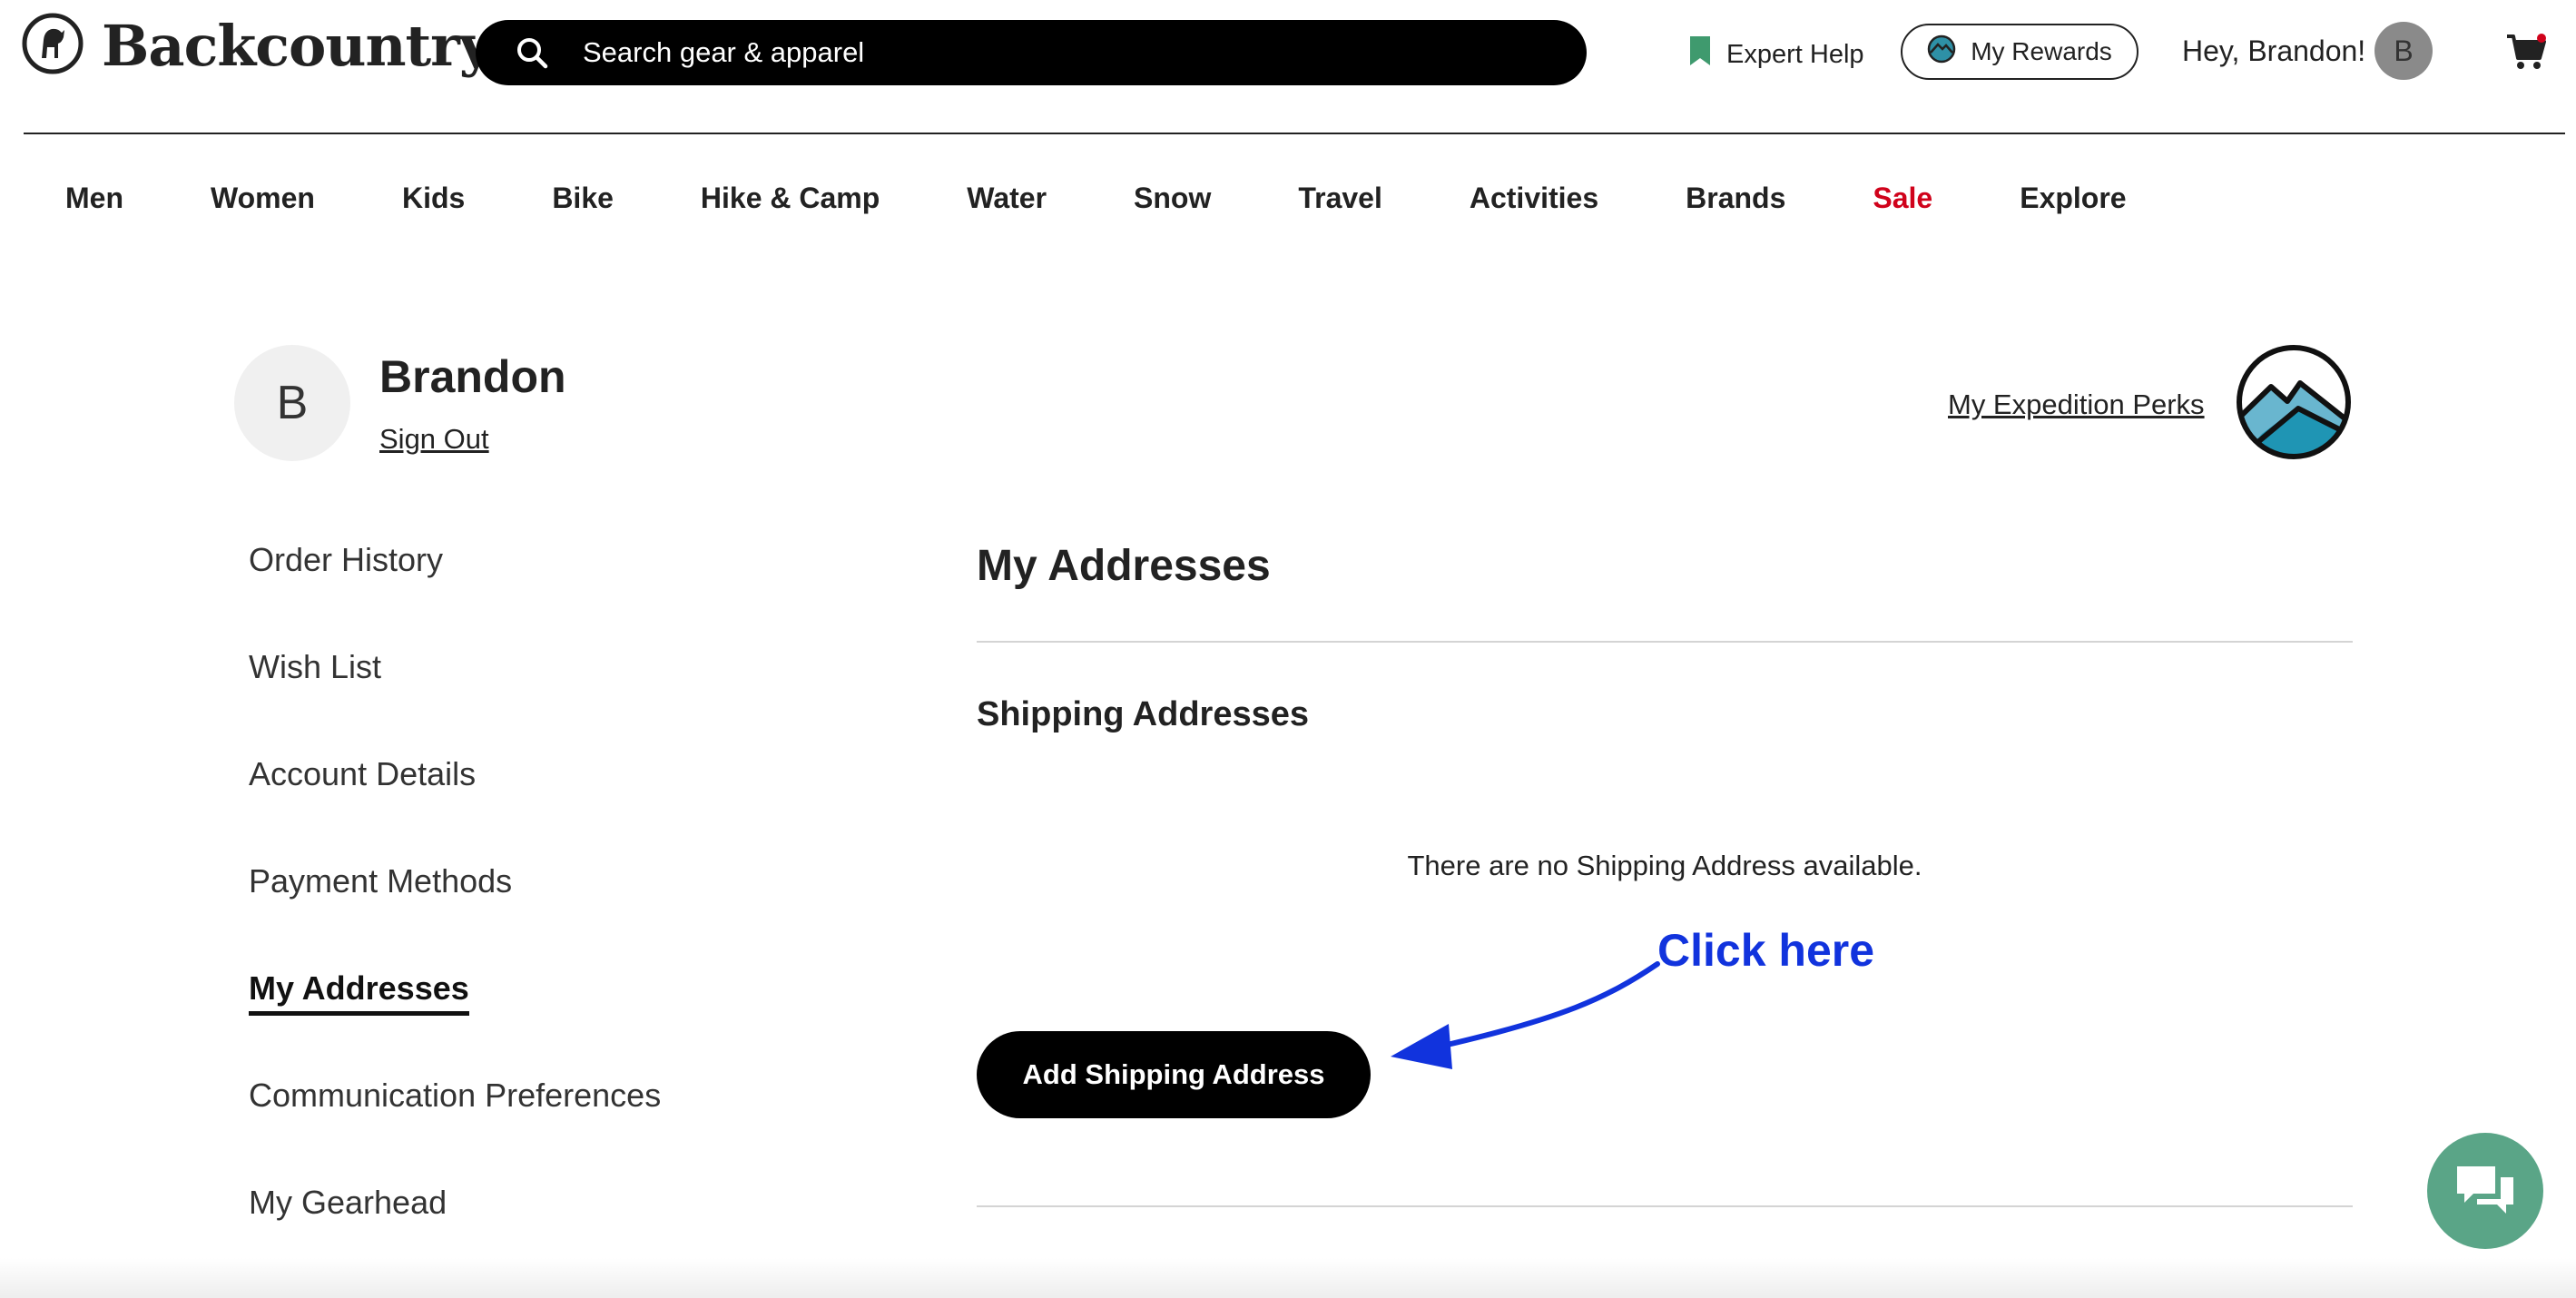 Image resolution: width=2576 pixels, height=1298 pixels. I want to click on user-greeting: Hey, Brandon!, so click(2274, 50).